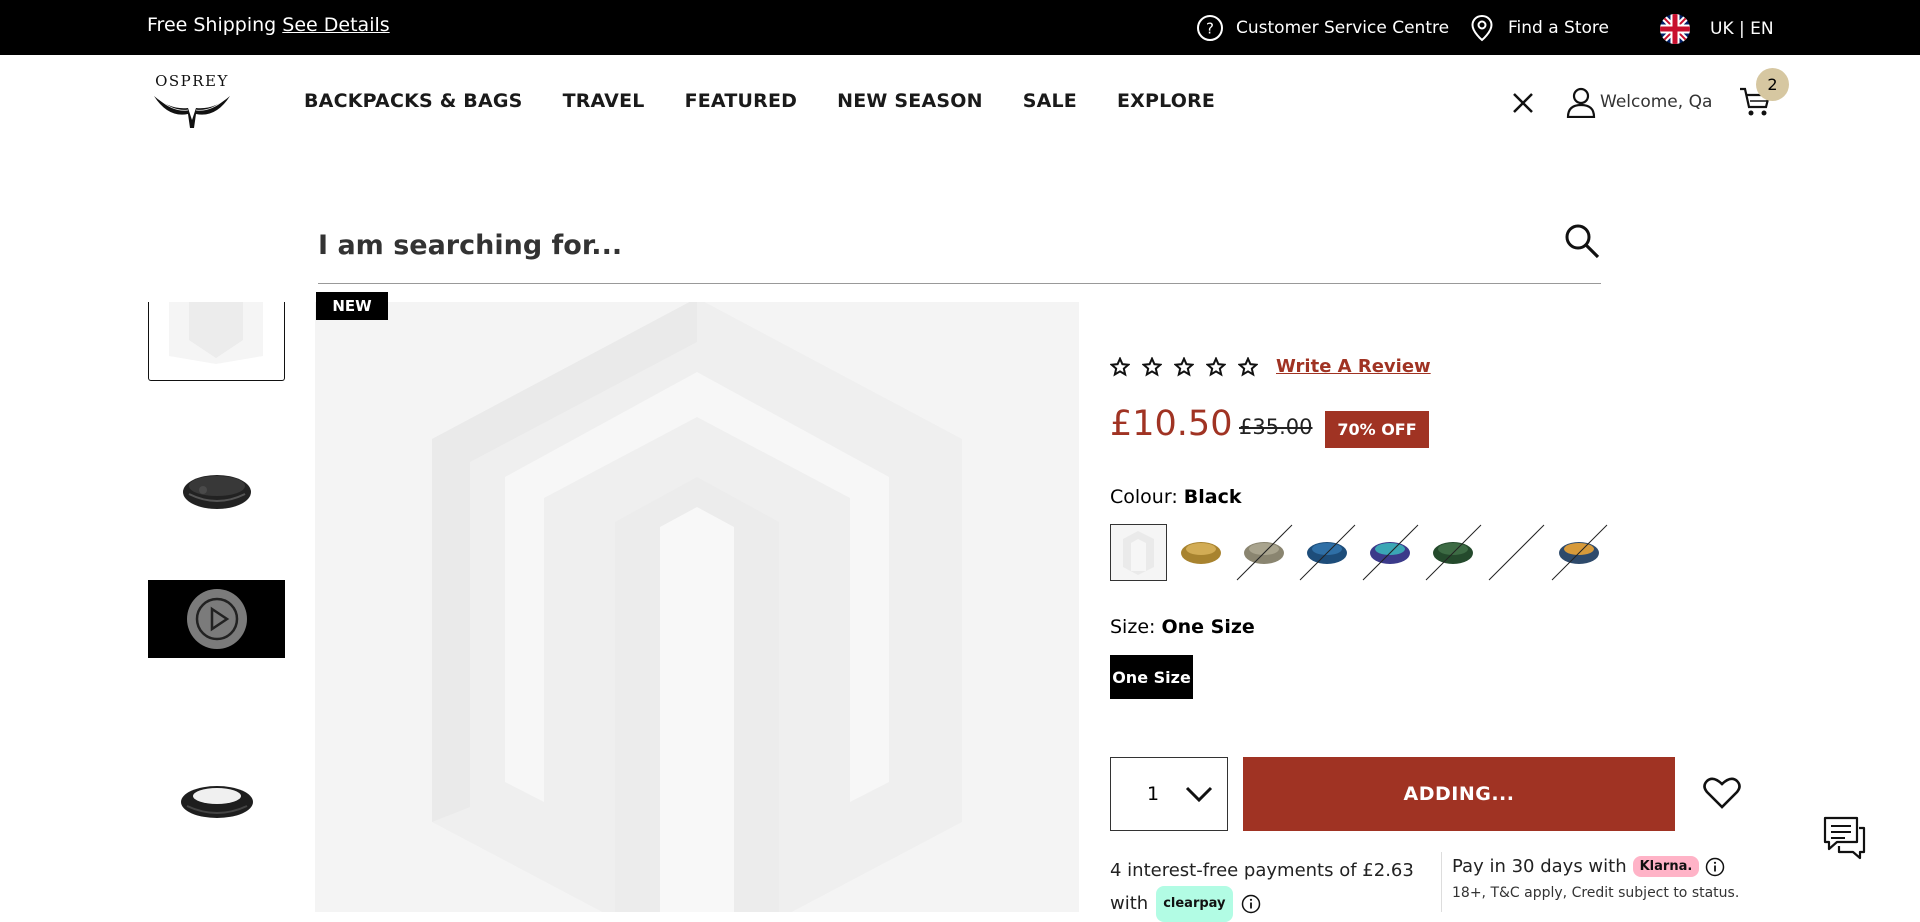 The height and width of the screenshot is (922, 1920). I want to click on swatch-orange-unavailable, so click(1579, 552).